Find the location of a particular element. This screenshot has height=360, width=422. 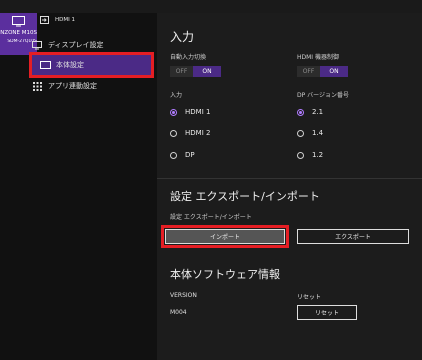

sidebar-item-main-settings: 本体設定 is located at coordinates (91, 65).